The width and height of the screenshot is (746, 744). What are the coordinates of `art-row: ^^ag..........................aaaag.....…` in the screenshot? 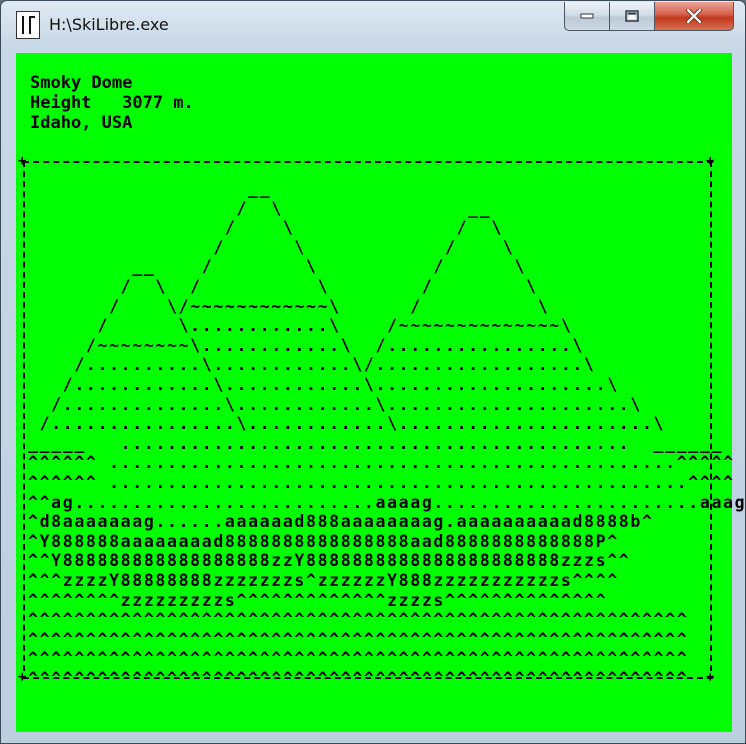 It's located at (387, 502).